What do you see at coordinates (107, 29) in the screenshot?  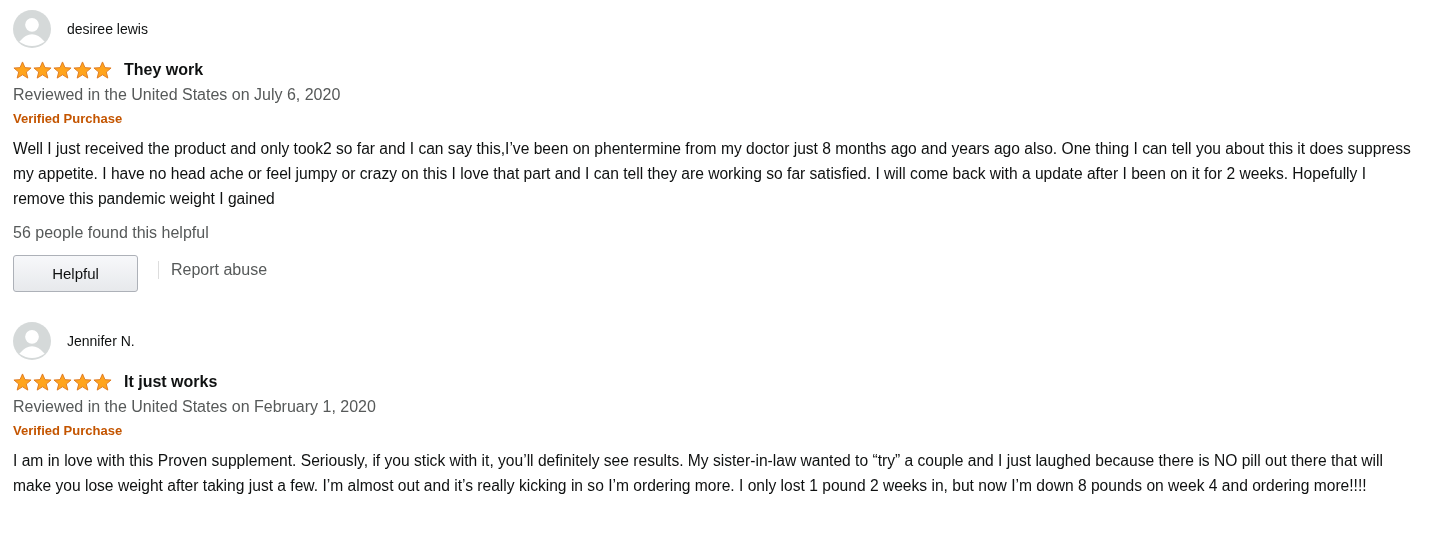 I see `reviewer-name: desiree lewis` at bounding box center [107, 29].